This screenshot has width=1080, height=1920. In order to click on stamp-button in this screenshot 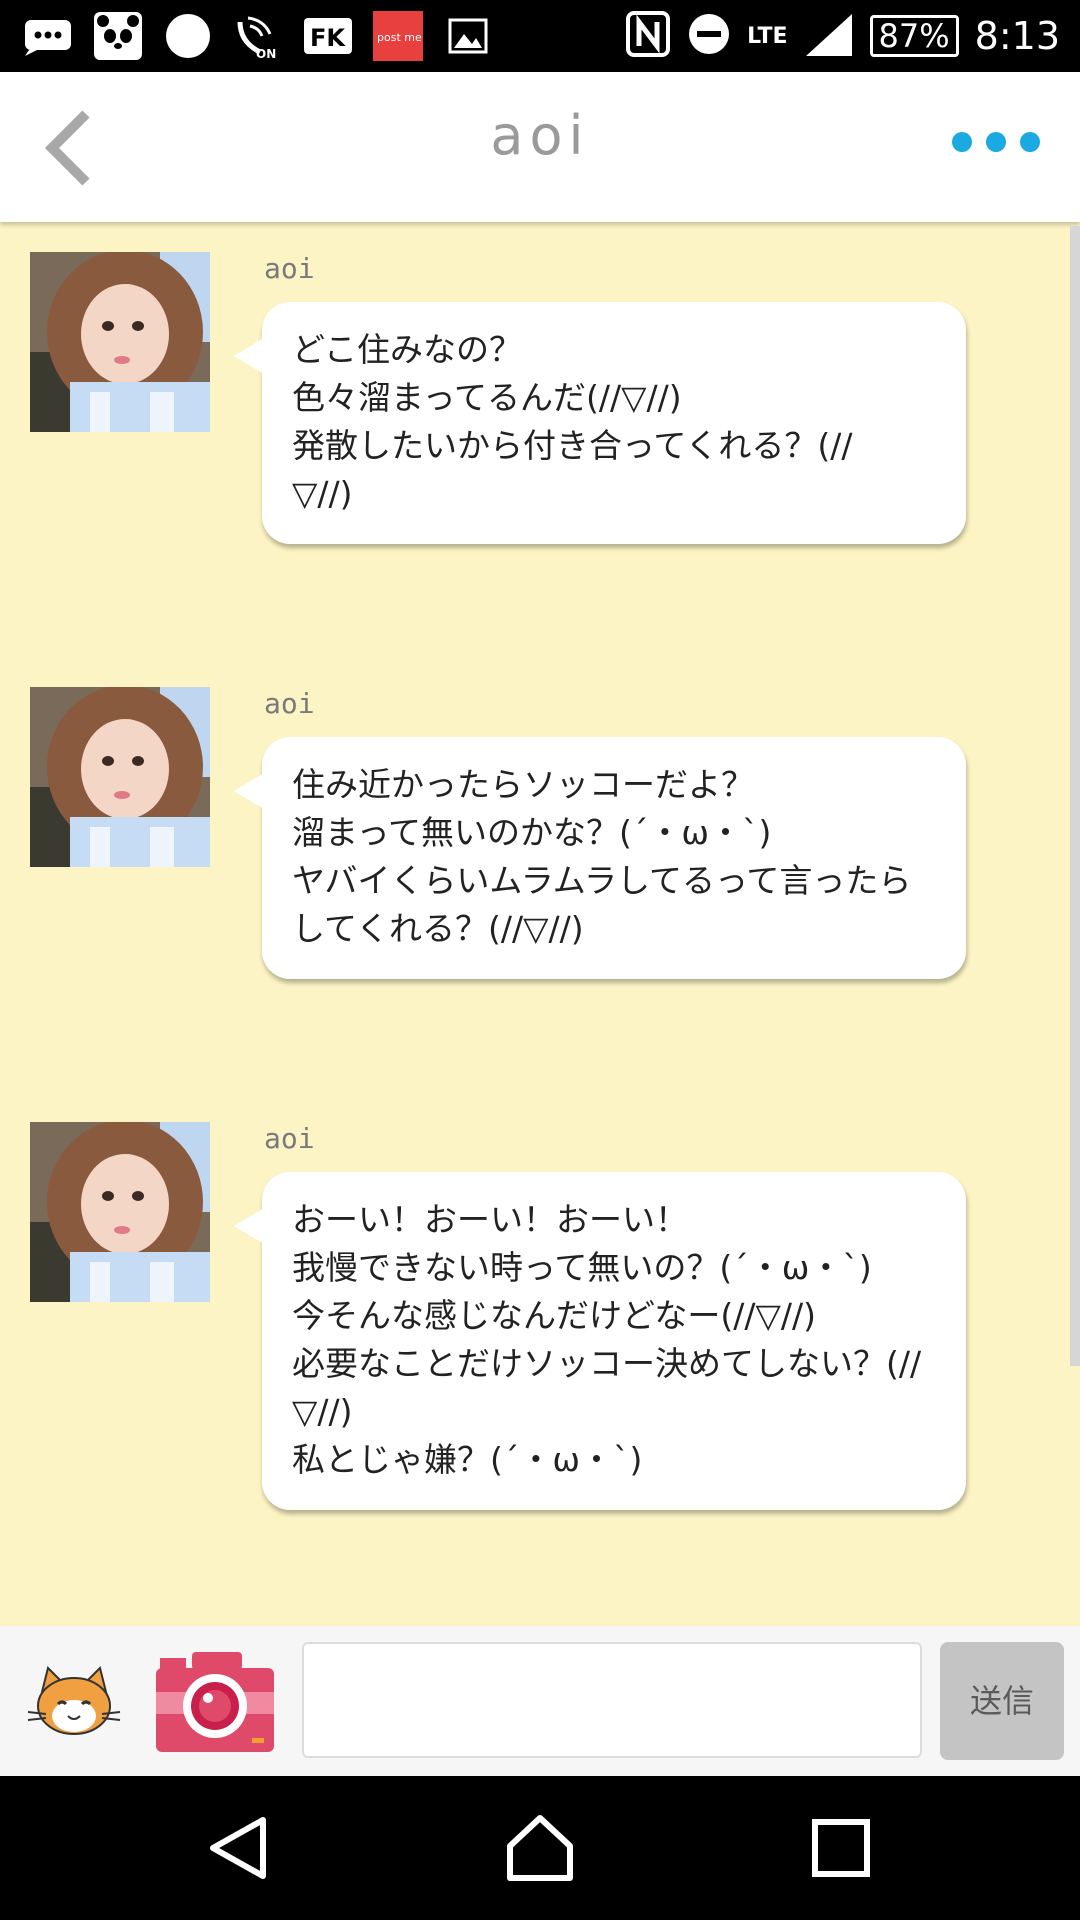, I will do `click(74, 1702)`.